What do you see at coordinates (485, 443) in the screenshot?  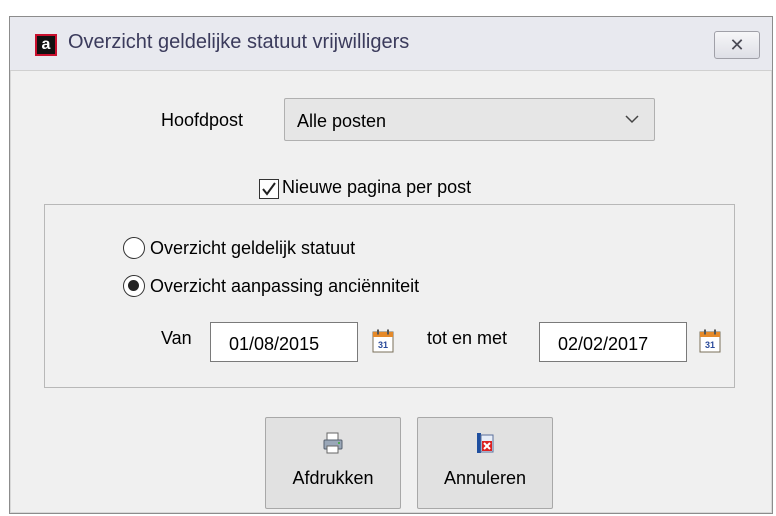 I see `cancel-doc-icon` at bounding box center [485, 443].